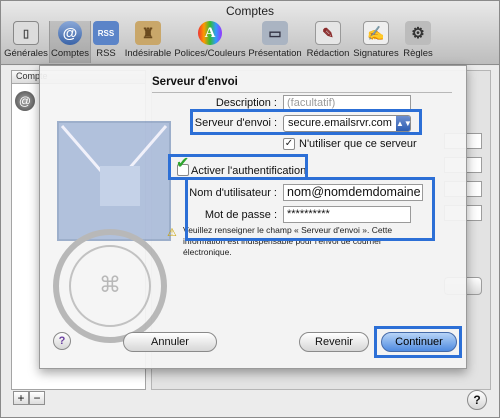 This screenshot has width=500, height=418. What do you see at coordinates (62, 341) in the screenshot?
I see `sheet-help-button: ?` at bounding box center [62, 341].